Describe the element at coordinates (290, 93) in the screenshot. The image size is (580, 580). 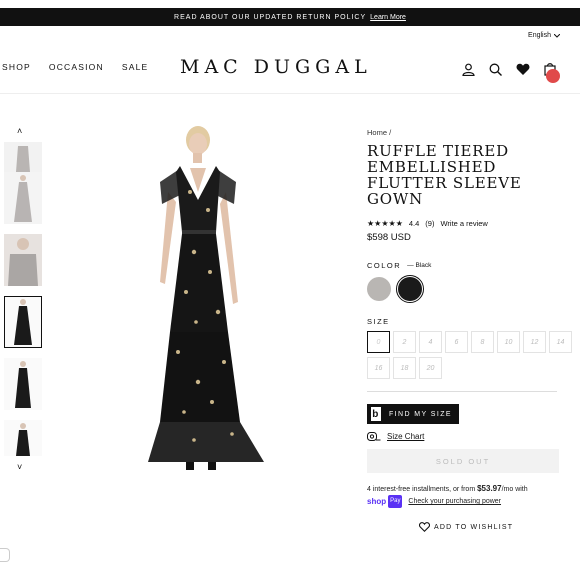
I see `header-divider` at that location.